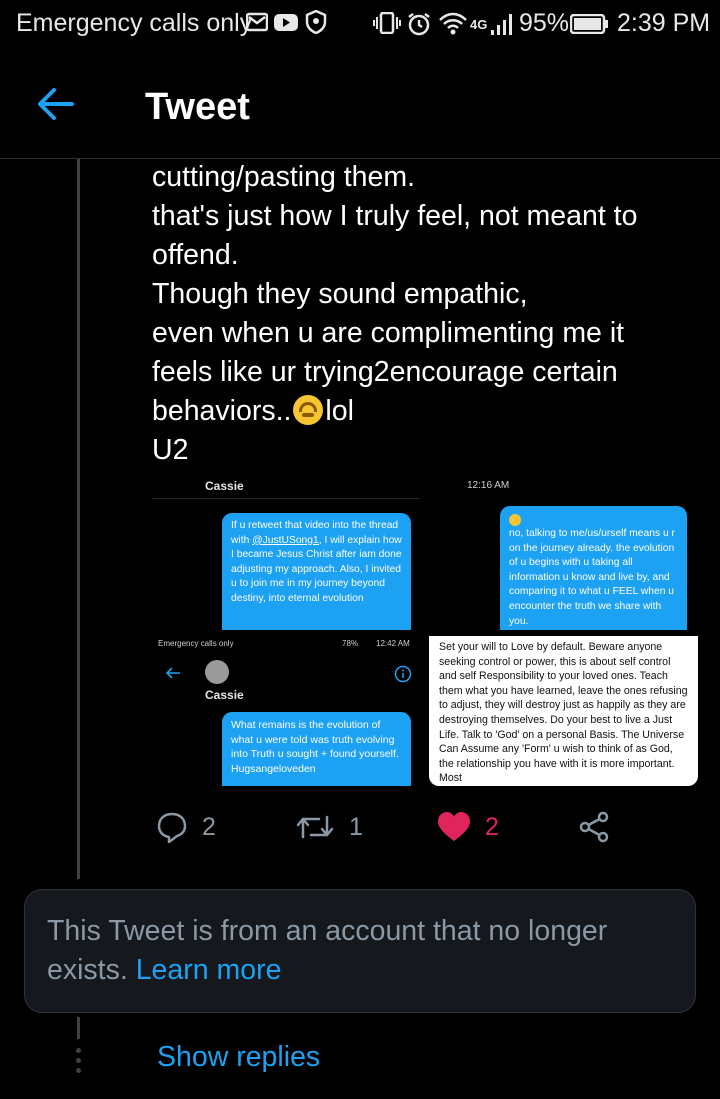 This screenshot has width=720, height=1099. What do you see at coordinates (286, 22) in the screenshot?
I see `youtube-icon` at bounding box center [286, 22].